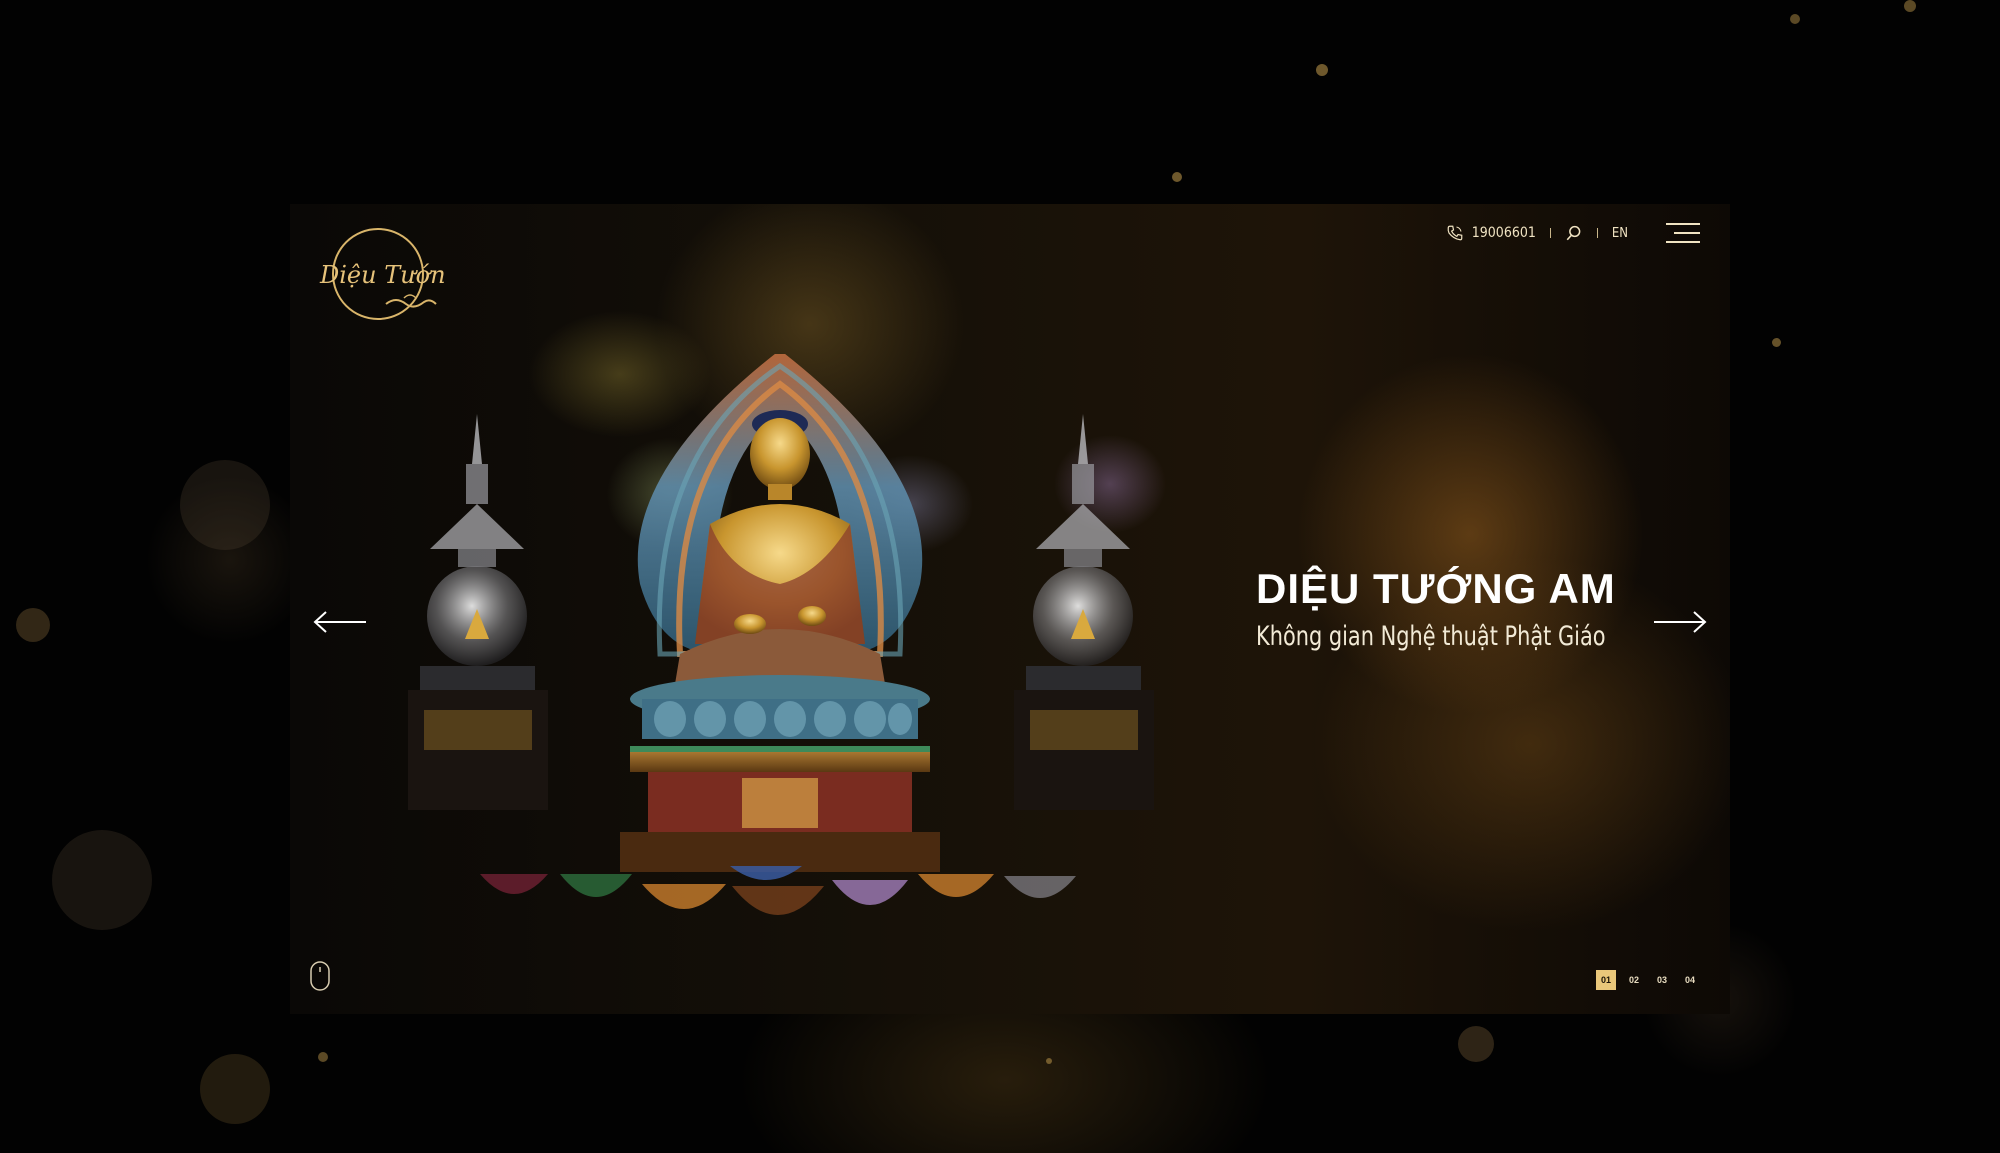 Image resolution: width=2000 pixels, height=1153 pixels. What do you see at coordinates (1606, 980) in the screenshot?
I see `page-1-button: 01` at bounding box center [1606, 980].